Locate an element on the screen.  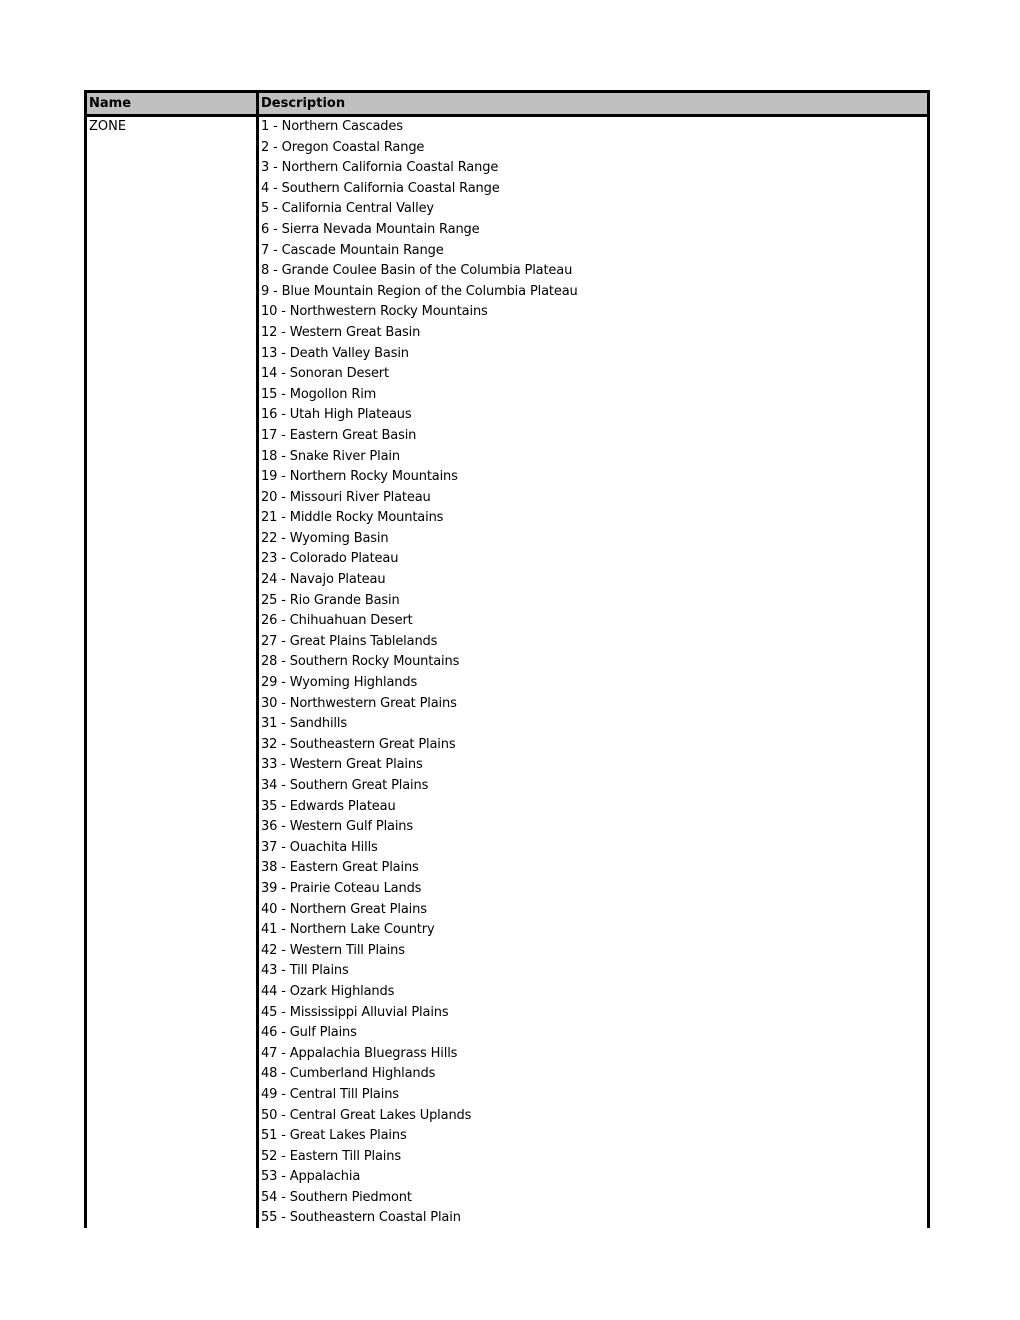
table-header-row: Name Description is located at coordinates (507, 103).